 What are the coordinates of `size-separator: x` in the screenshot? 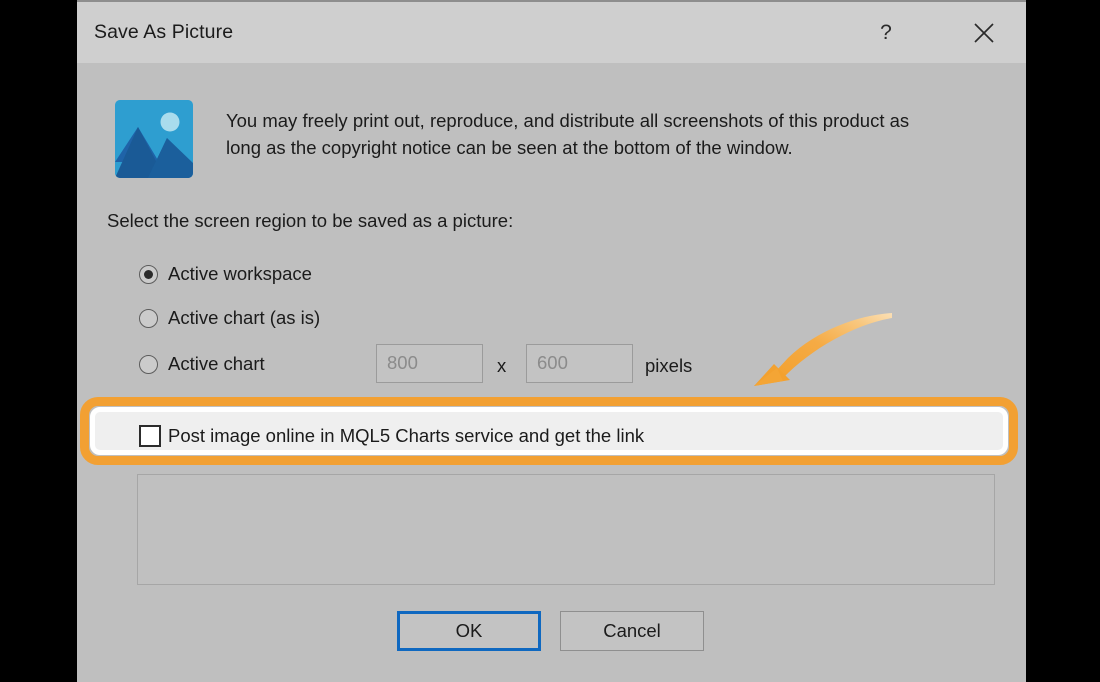 It's located at (502, 365).